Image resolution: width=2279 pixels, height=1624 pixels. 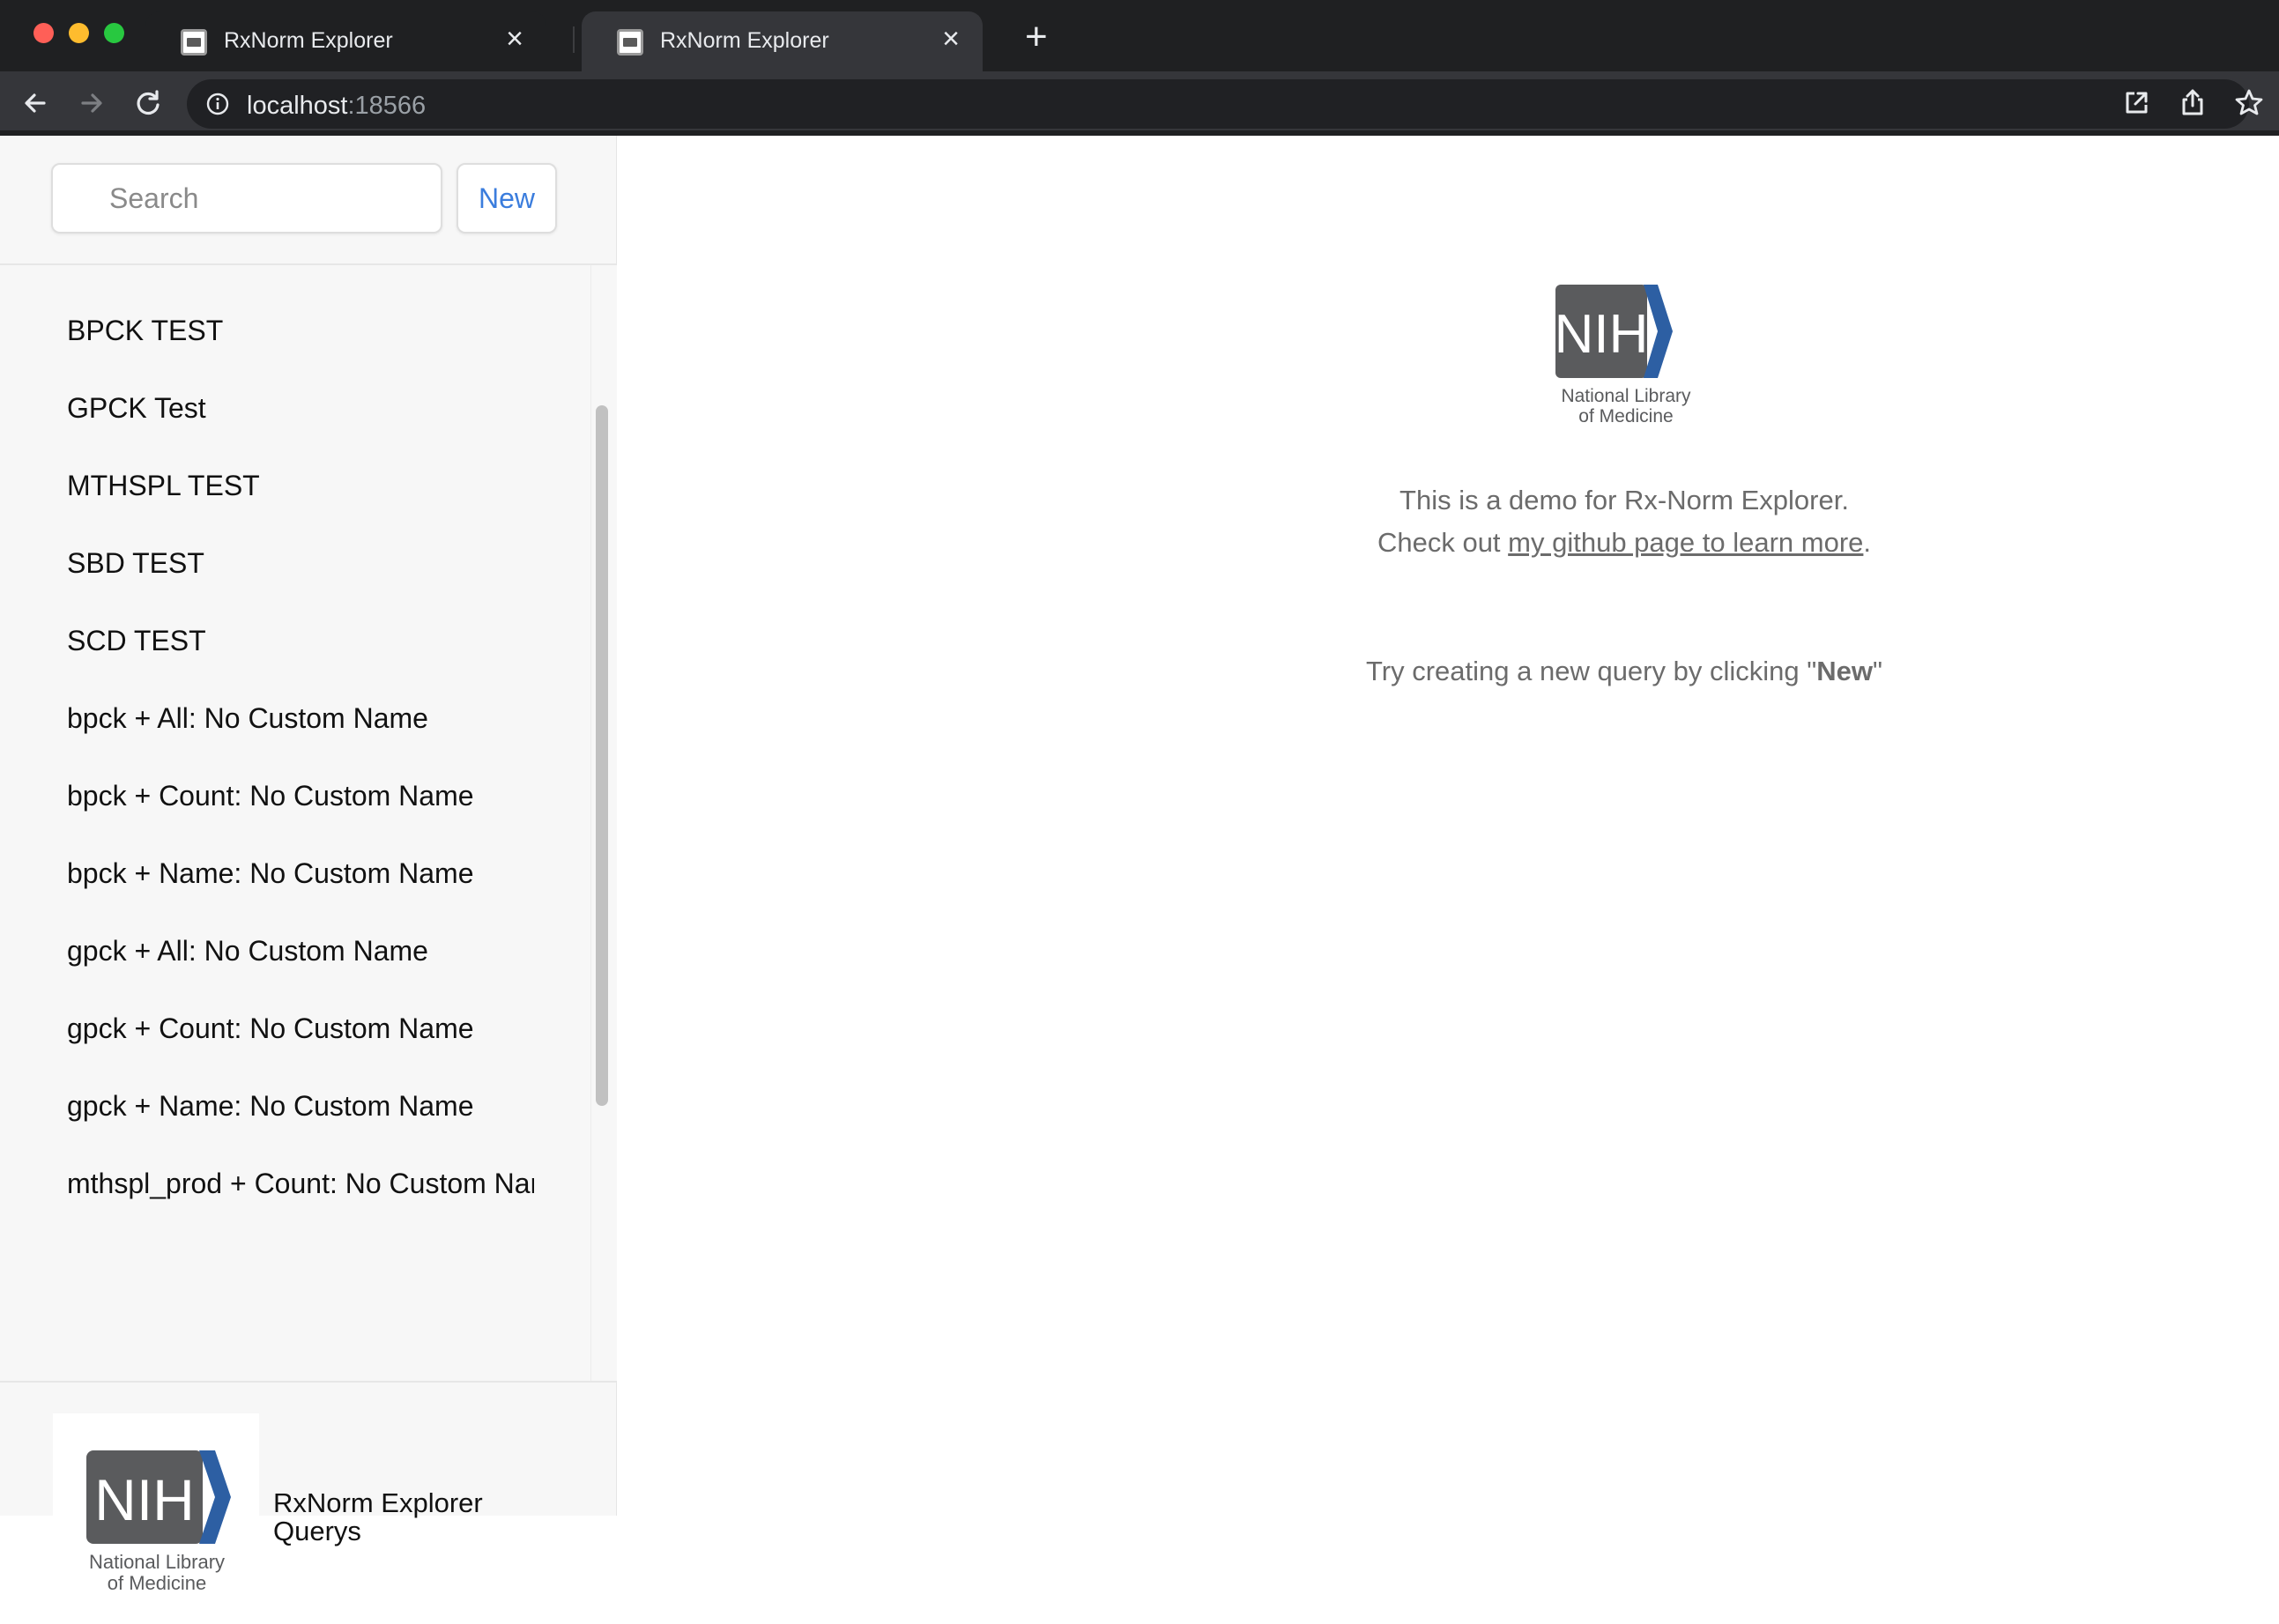 I want to click on query-list-item: SCD TEST, so click(x=300, y=640).